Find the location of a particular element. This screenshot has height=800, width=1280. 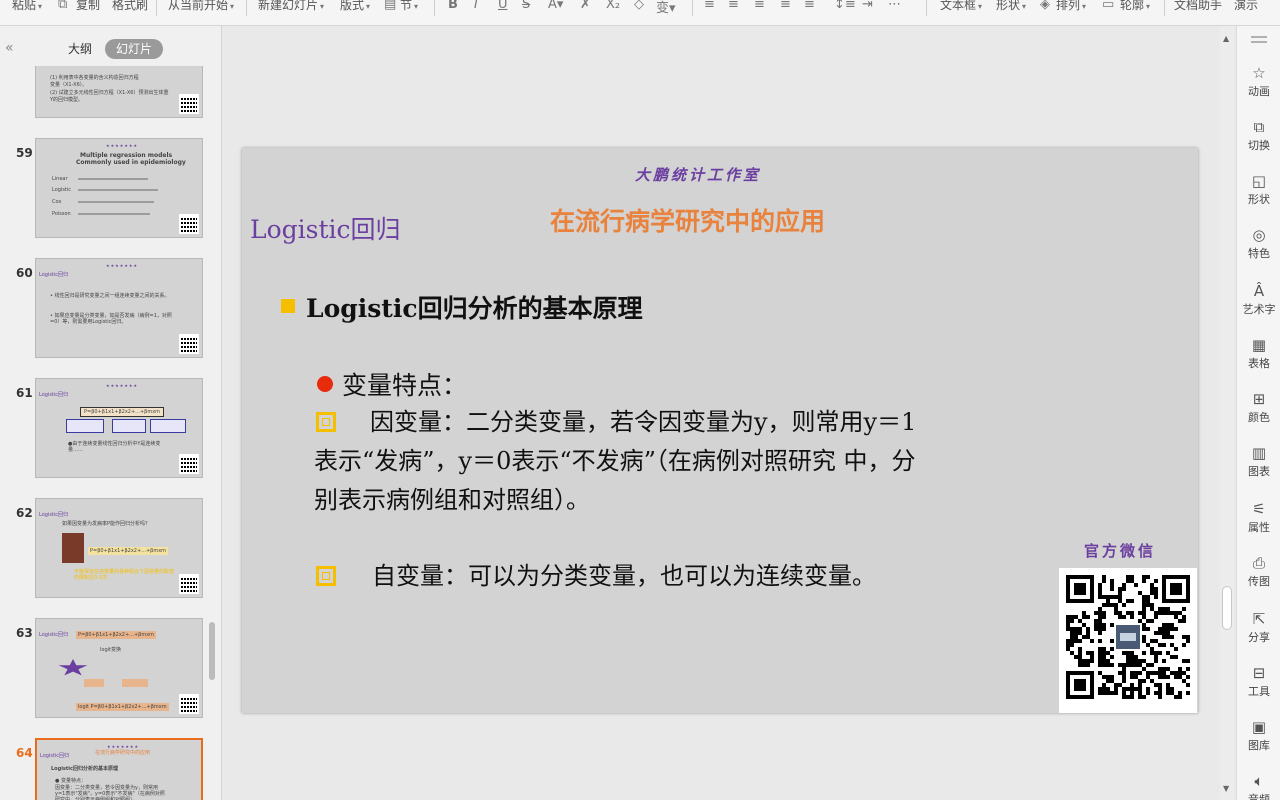

sidebar-item-label: 音频 is located at coordinates (1259, 796).